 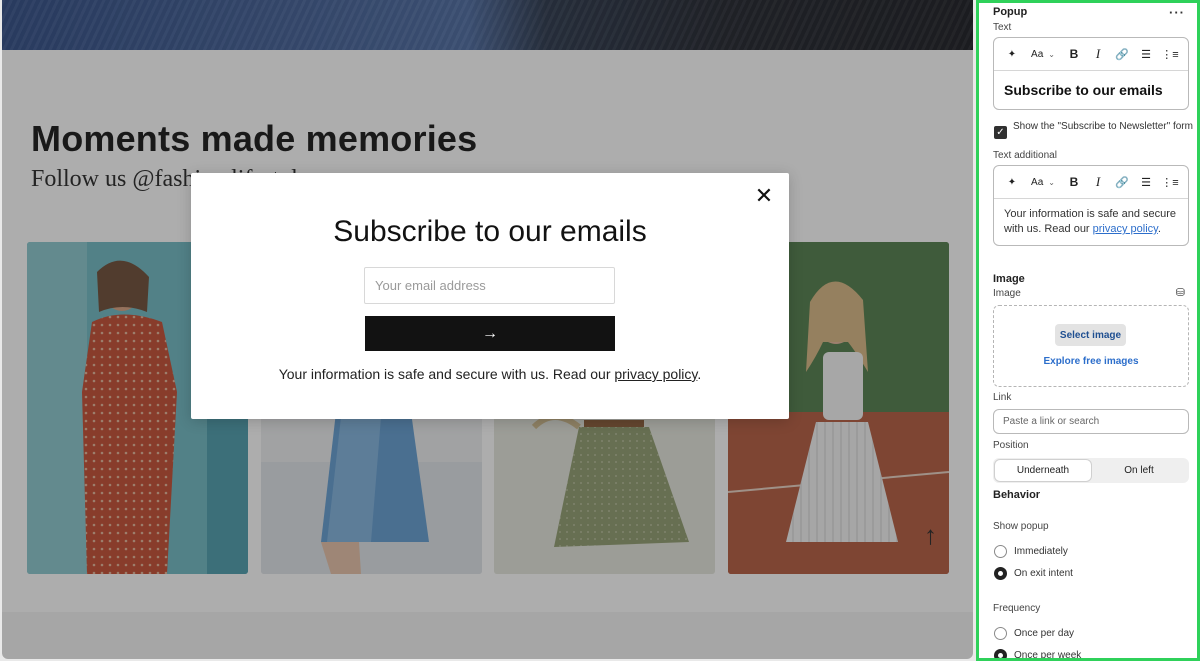 I want to click on label-text: Text, so click(x=1002, y=27).